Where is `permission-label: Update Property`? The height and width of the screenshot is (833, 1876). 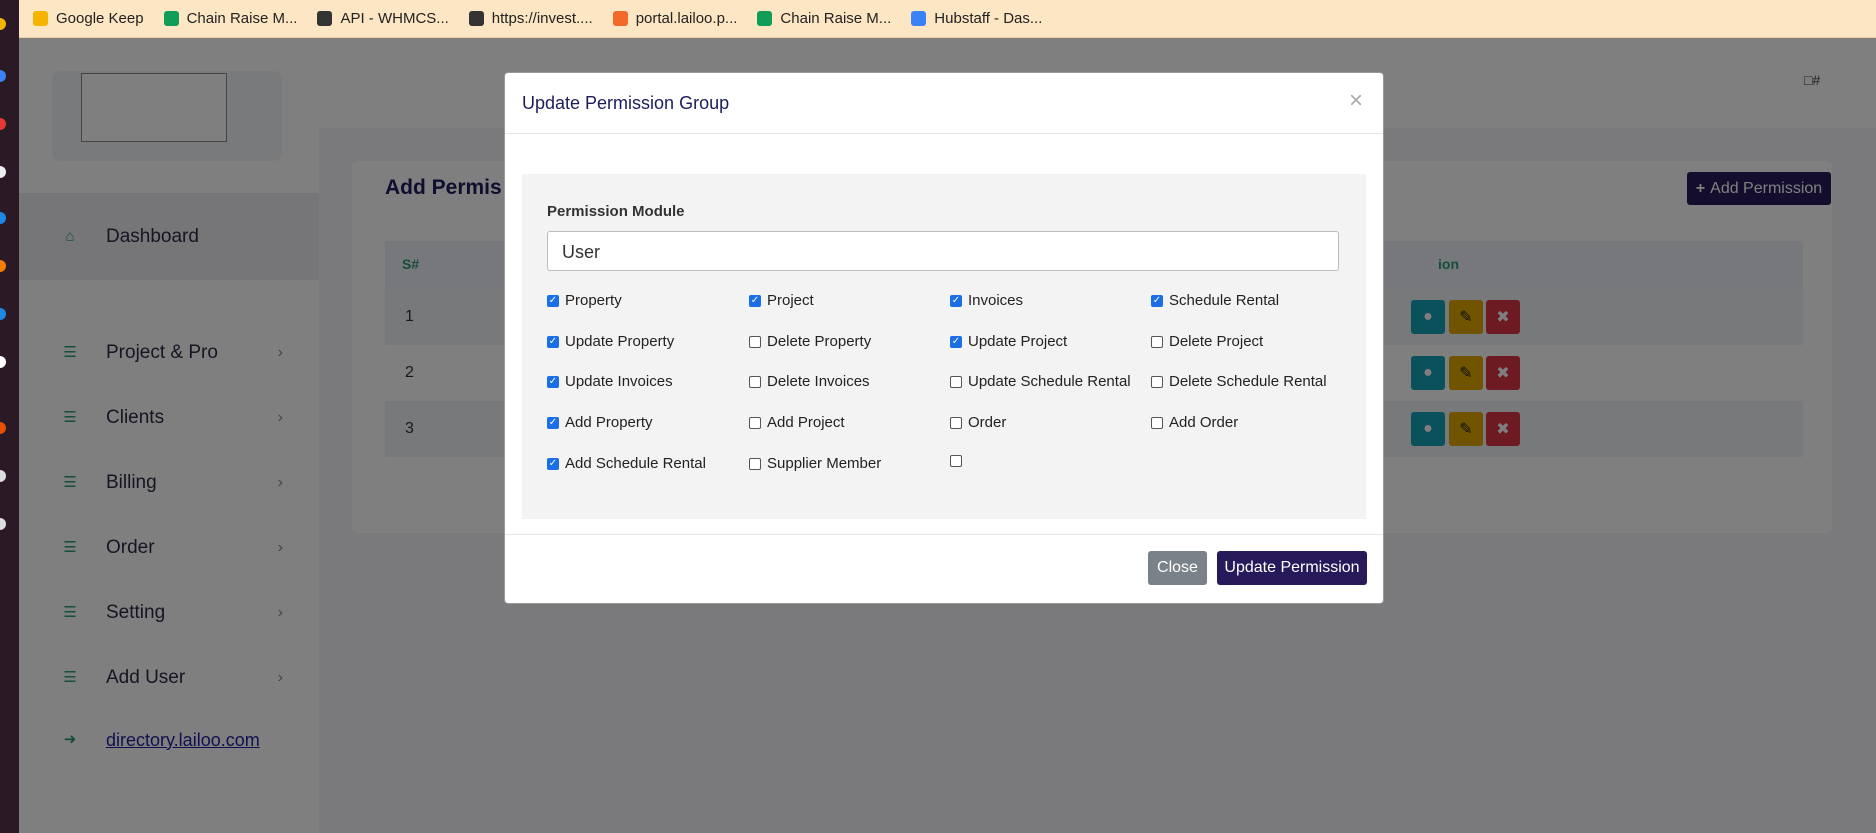 permission-label: Update Property is located at coordinates (620, 341).